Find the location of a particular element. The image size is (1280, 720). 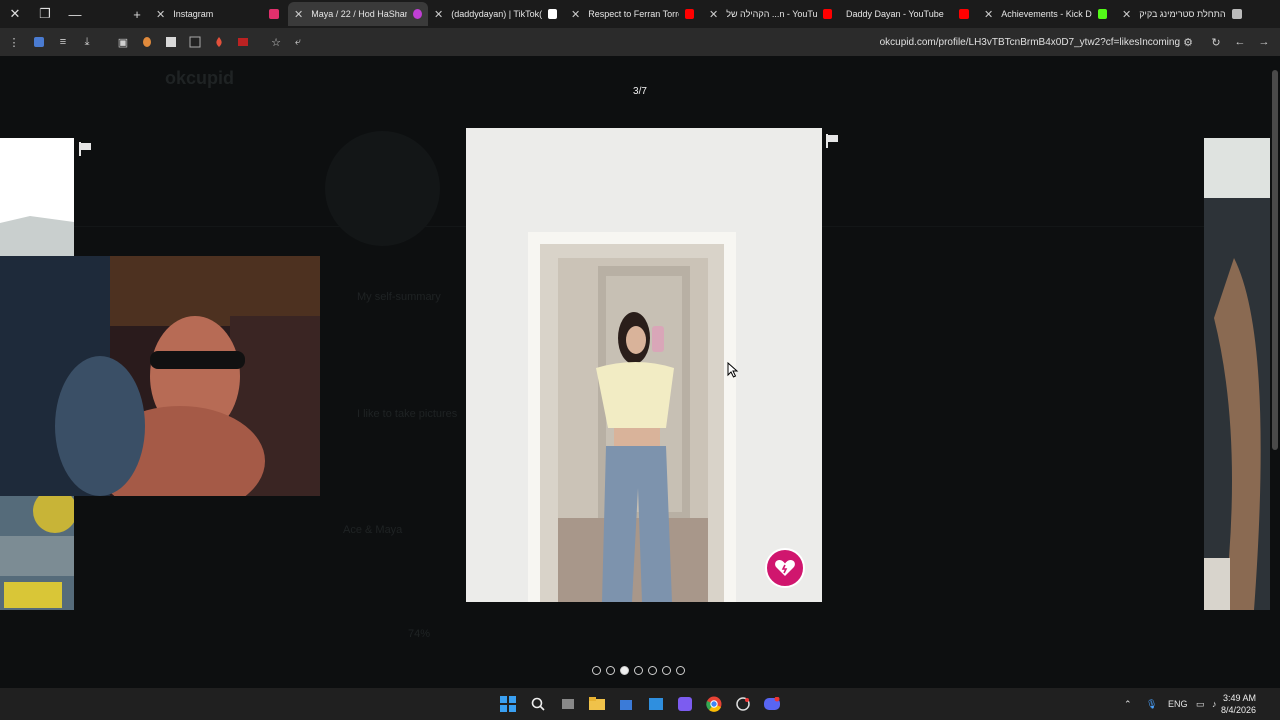

instagram-icon is located at coordinates (274, 14).